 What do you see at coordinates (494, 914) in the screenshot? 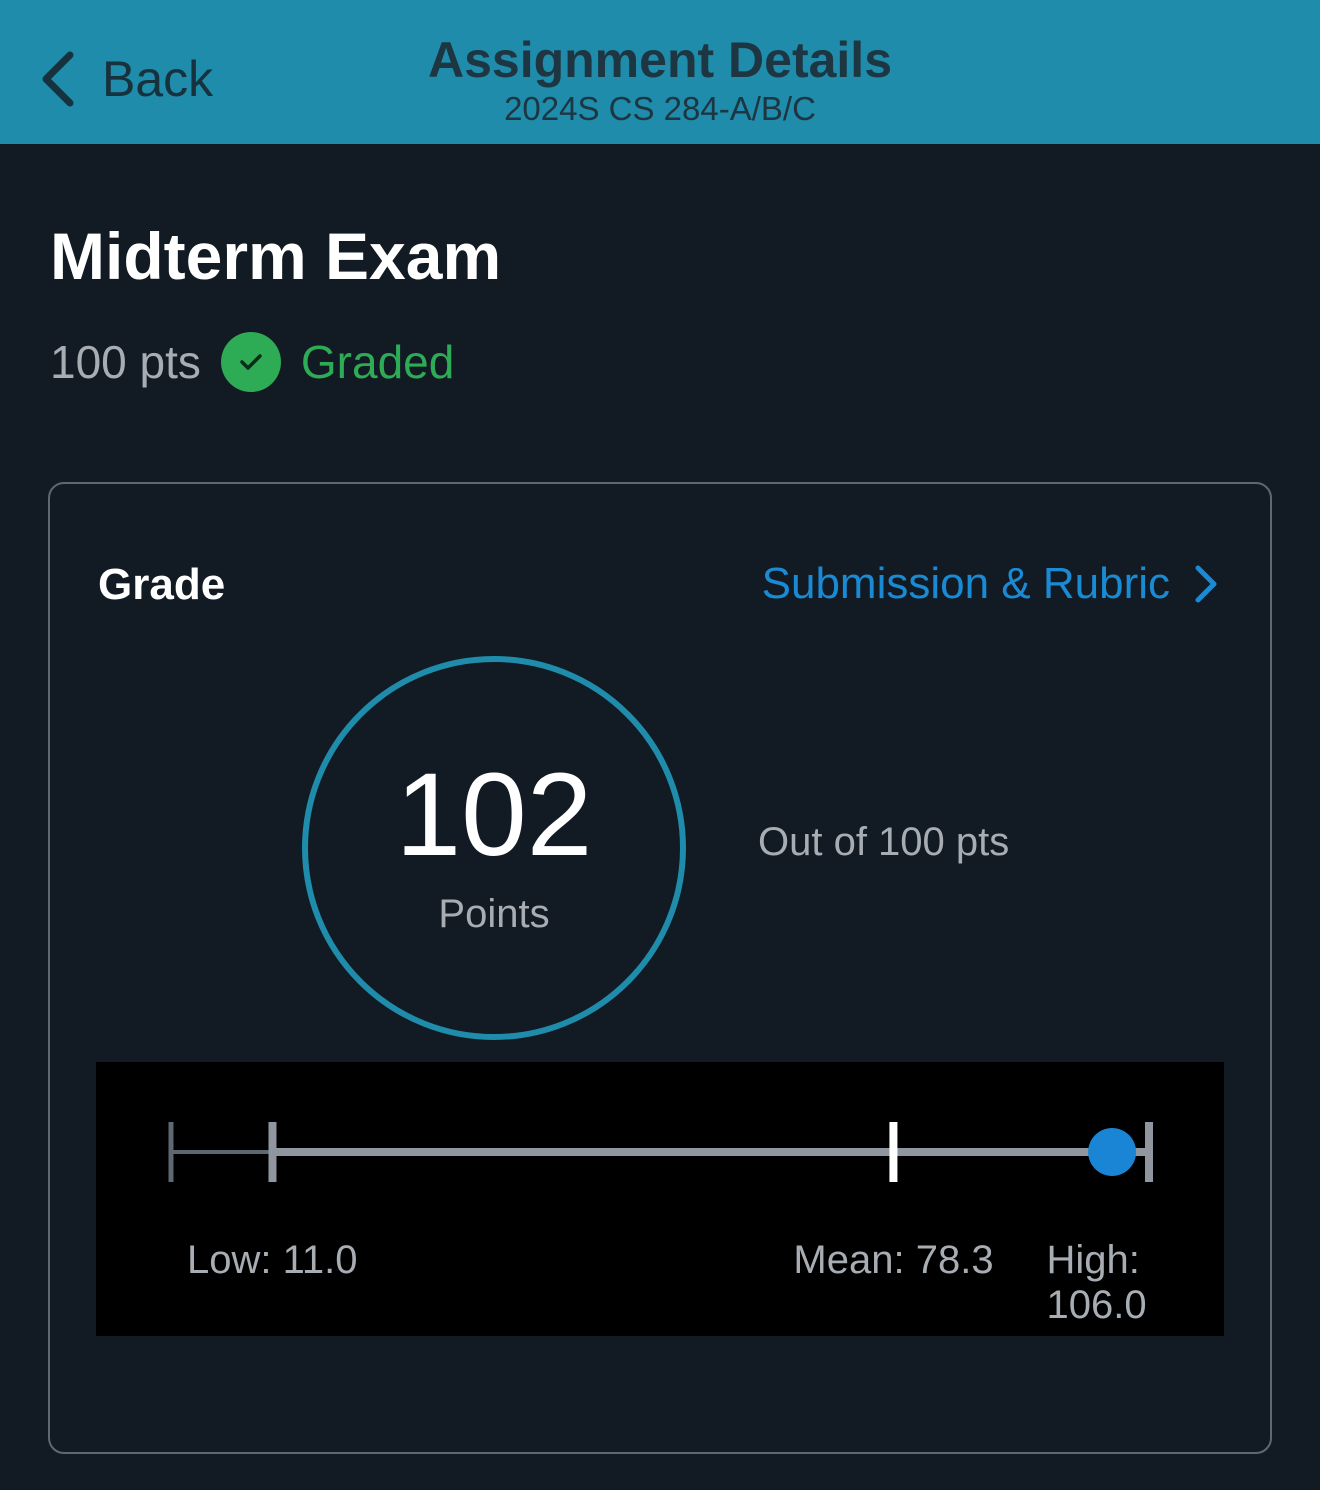
I see `score-unit: Points` at bounding box center [494, 914].